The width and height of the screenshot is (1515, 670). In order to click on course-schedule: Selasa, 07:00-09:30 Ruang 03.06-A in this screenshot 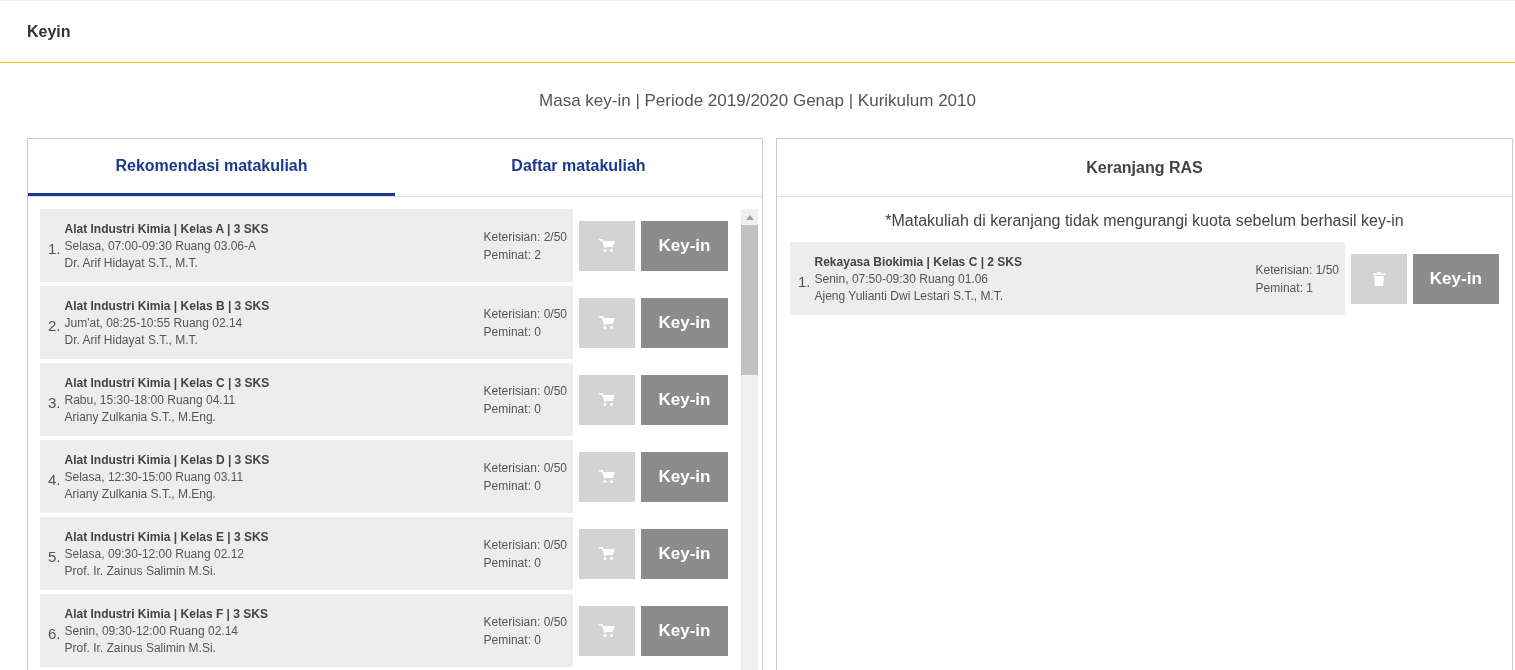, I will do `click(160, 245)`.